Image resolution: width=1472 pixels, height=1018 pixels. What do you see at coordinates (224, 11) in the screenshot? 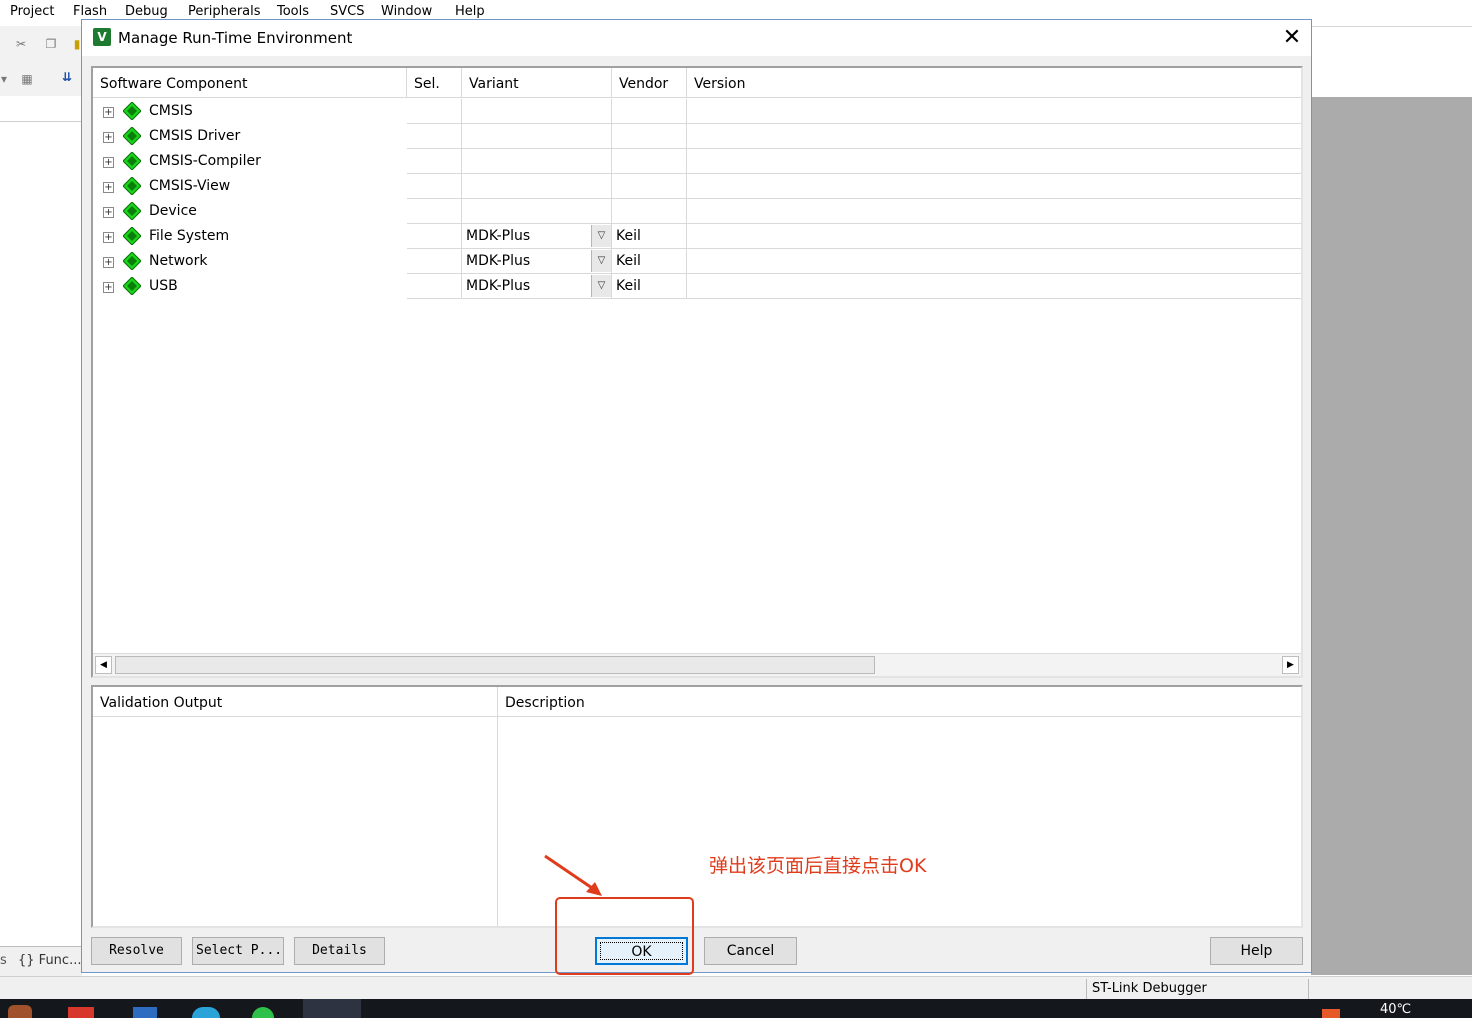
I see `menu-peripherals: Peripherals` at bounding box center [224, 11].